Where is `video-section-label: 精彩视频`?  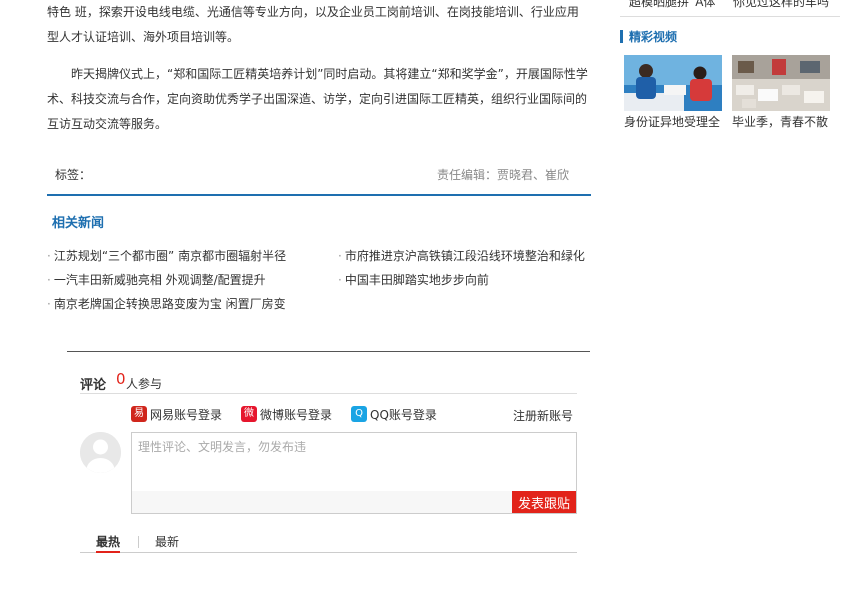 video-section-label: 精彩视频 is located at coordinates (653, 36).